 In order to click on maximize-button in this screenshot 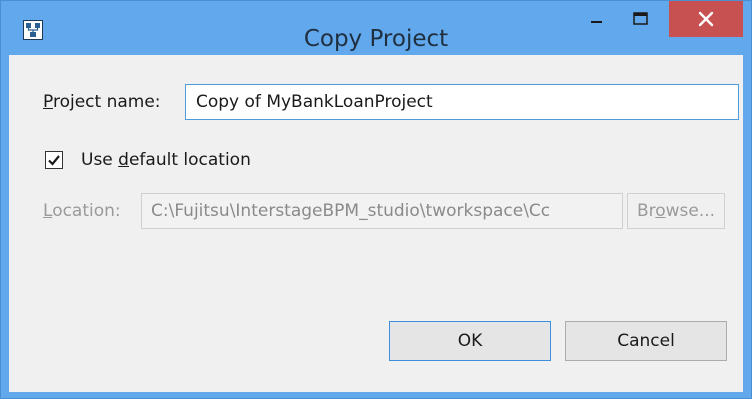, I will do `click(641, 19)`.